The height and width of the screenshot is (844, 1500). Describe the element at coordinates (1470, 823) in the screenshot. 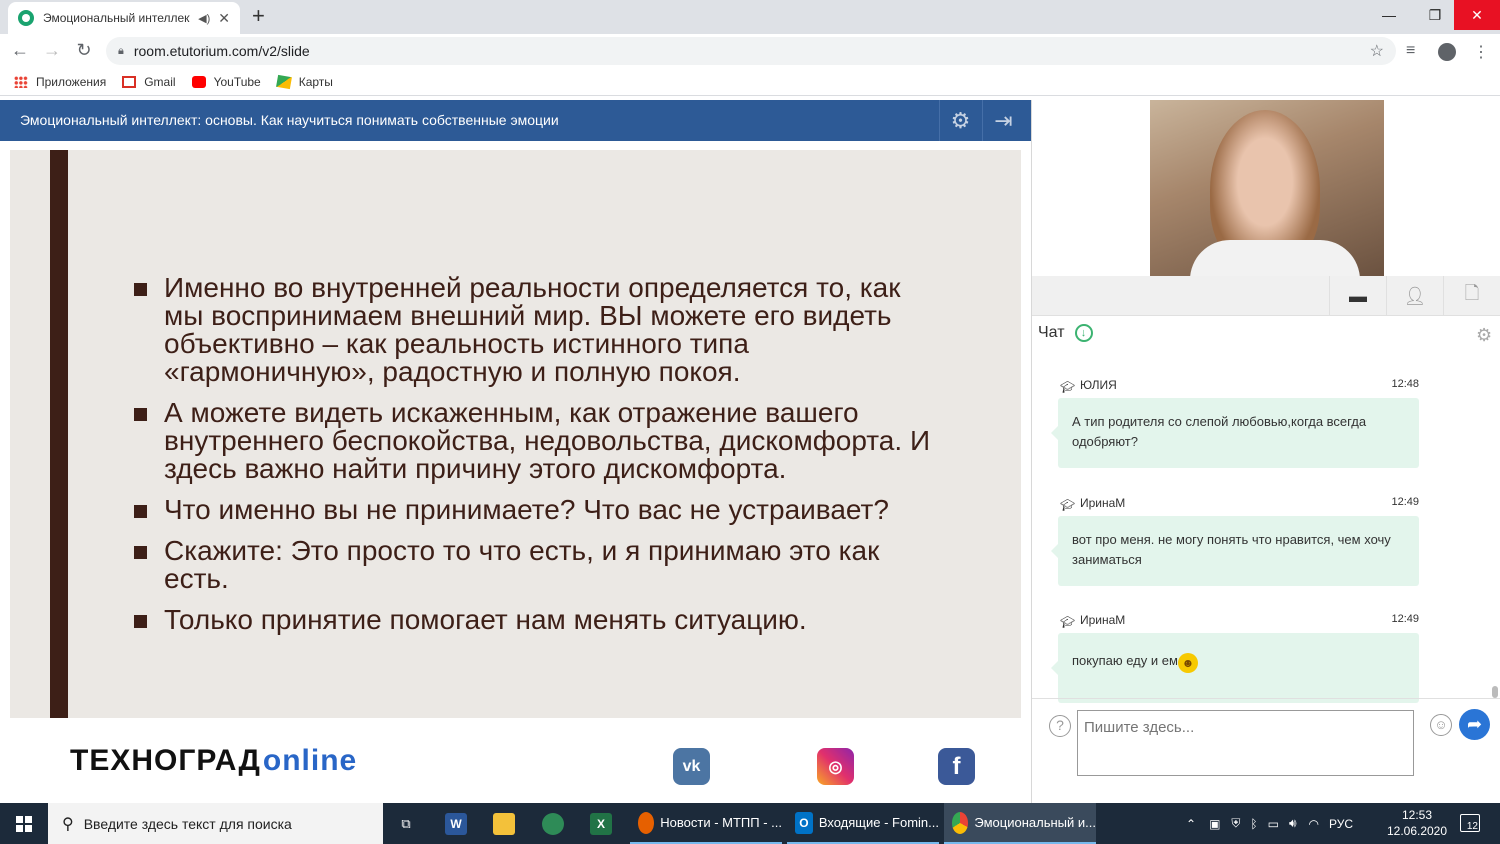

I see `notification-center-icon: 12` at that location.